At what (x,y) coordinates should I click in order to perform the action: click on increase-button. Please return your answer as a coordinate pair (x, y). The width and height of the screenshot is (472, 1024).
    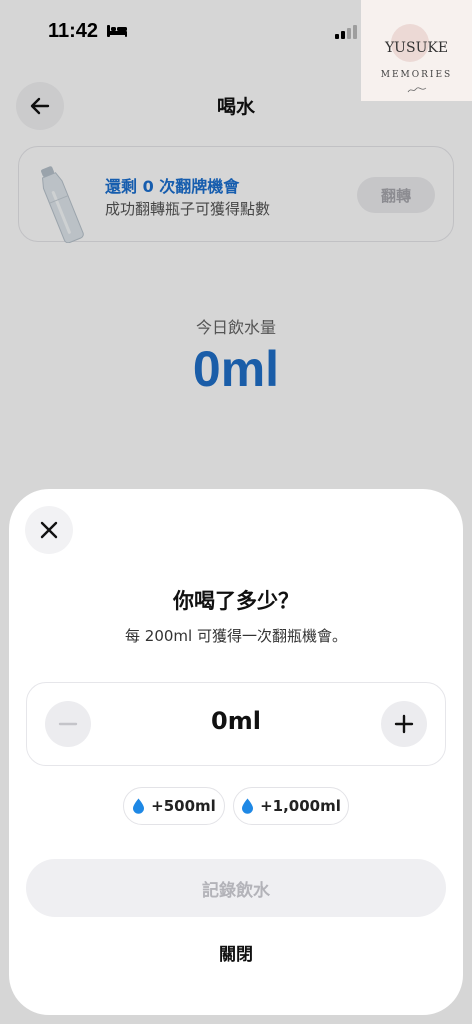
    Looking at the image, I should click on (404, 724).